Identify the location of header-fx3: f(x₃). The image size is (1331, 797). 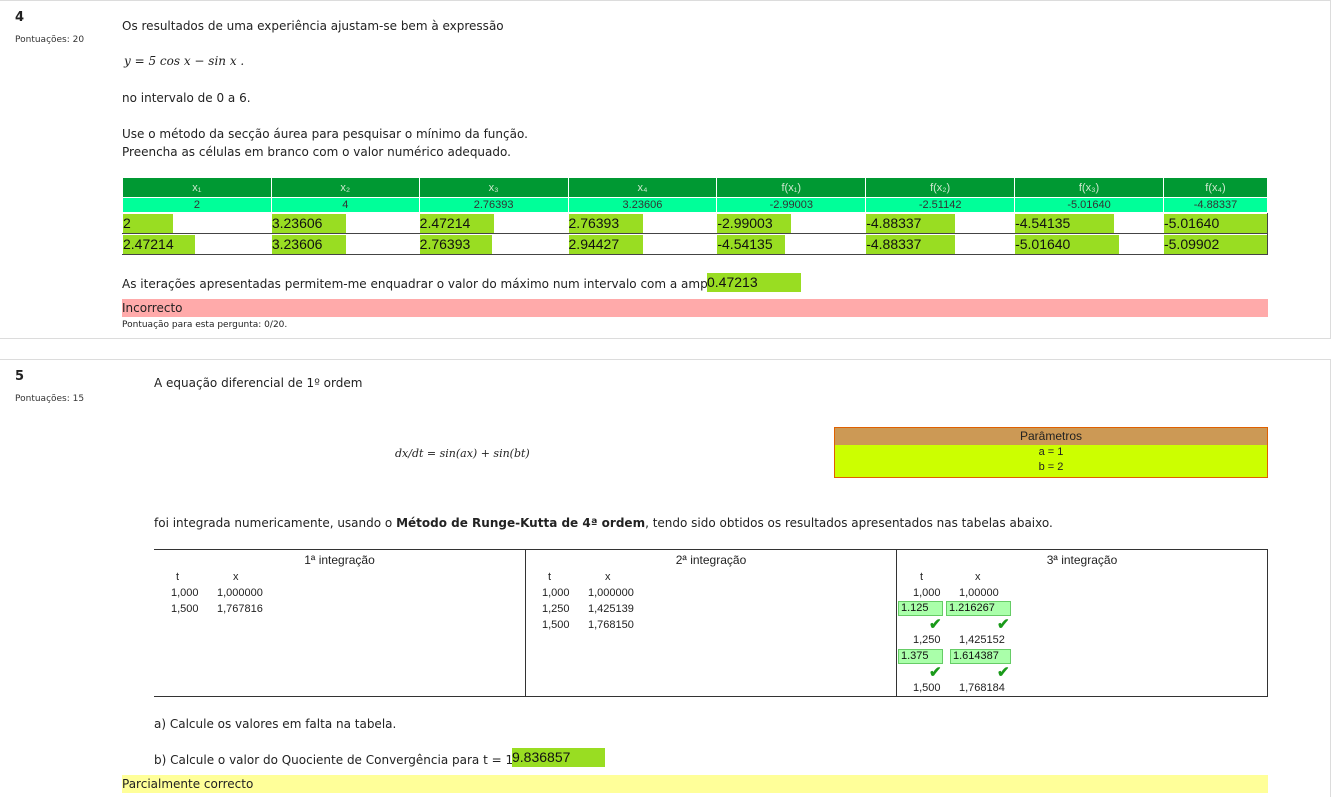
(1089, 187).